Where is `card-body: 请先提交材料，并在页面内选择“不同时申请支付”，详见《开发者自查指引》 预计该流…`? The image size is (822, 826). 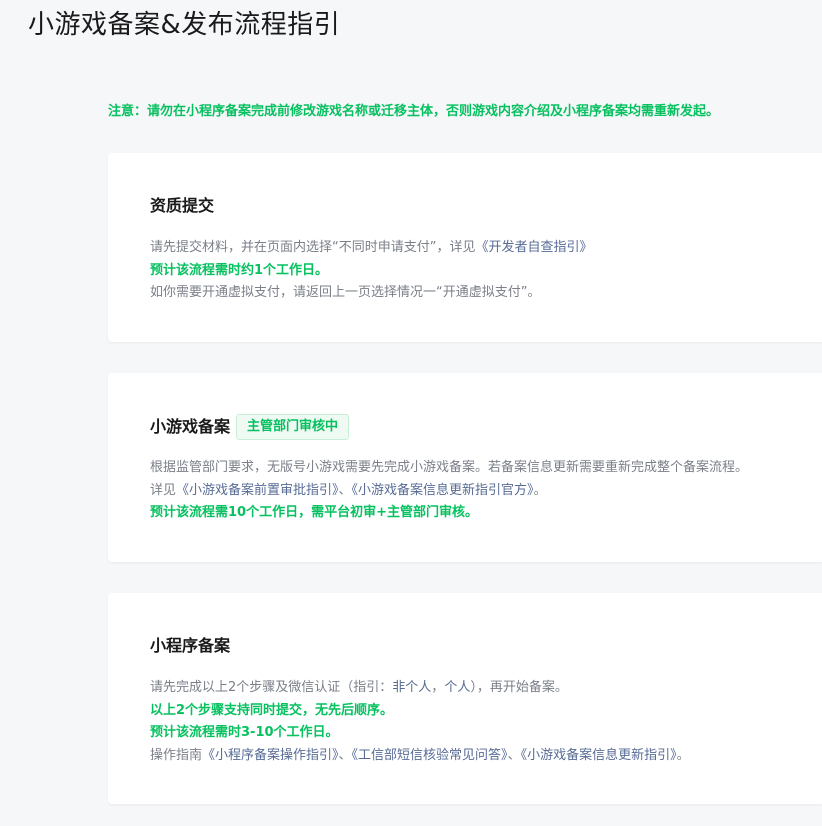 card-body: 请先提交材料，并在页面内选择“不同时申请支付”，详见《开发者自查指引》 预计该流… is located at coordinates (371, 271).